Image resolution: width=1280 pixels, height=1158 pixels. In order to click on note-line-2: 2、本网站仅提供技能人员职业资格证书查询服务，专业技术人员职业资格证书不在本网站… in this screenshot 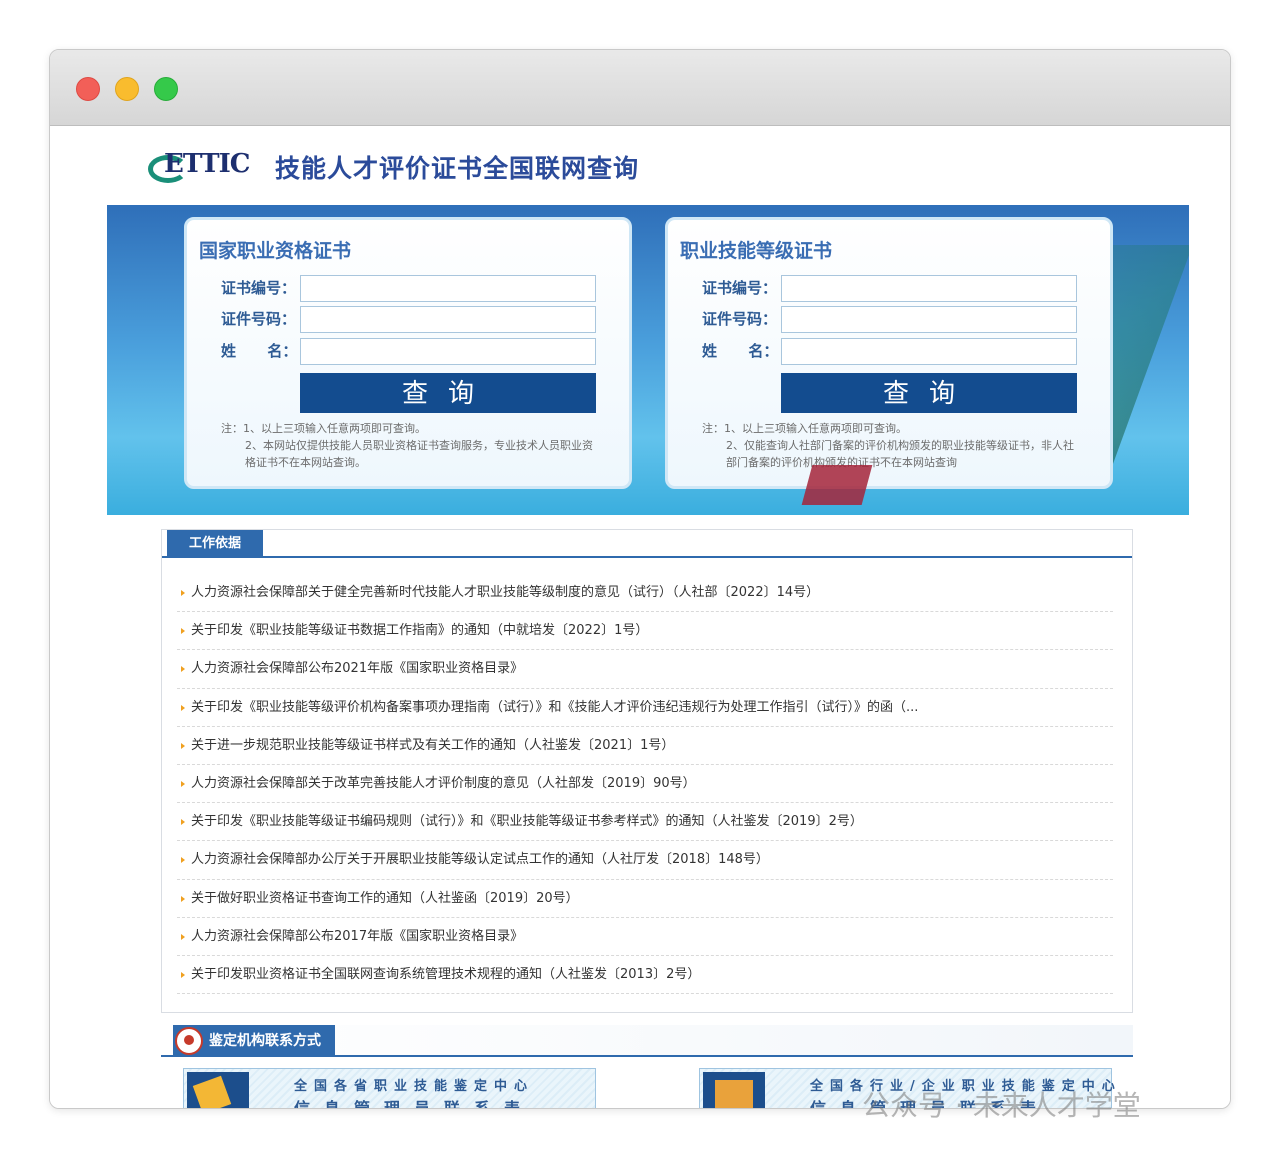, I will do `click(419, 454)`.